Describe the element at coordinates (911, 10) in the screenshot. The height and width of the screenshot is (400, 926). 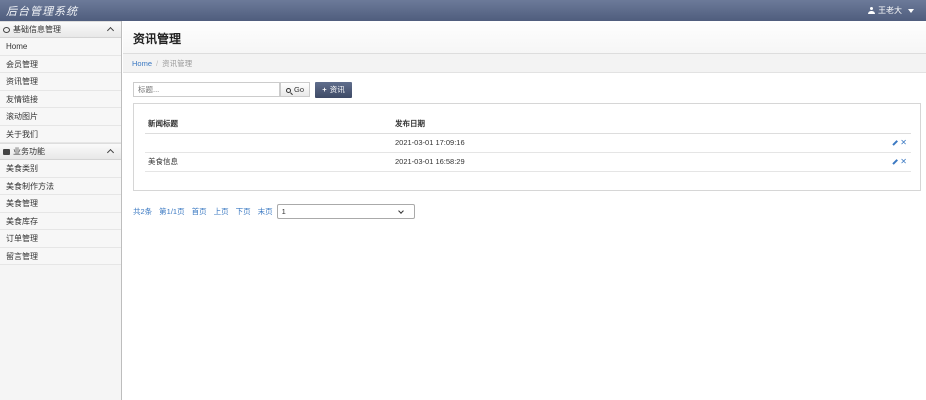
I see `caret-down-icon` at that location.